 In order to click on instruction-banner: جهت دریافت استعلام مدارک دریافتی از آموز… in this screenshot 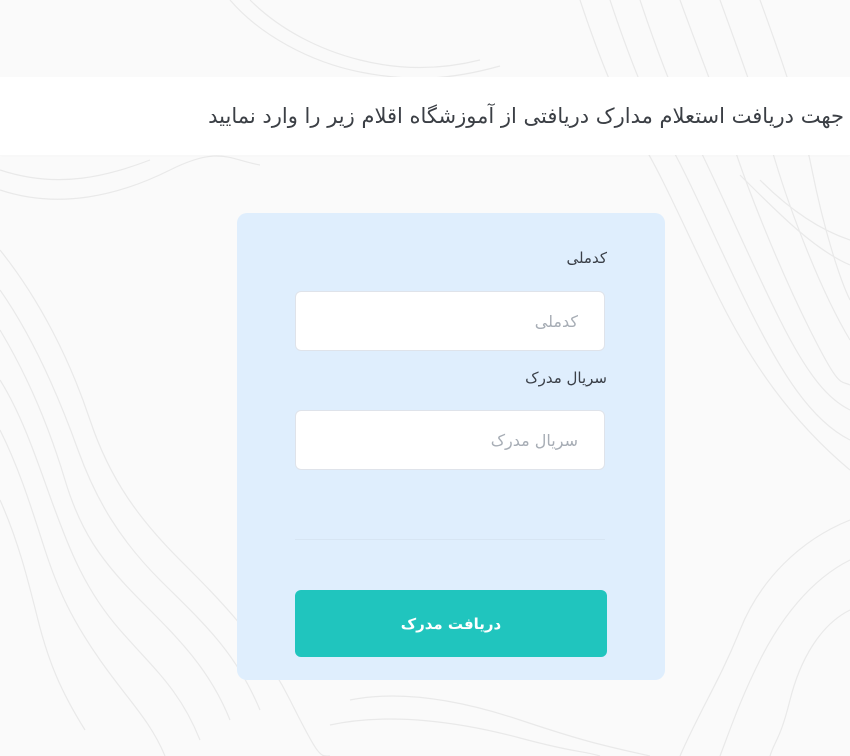, I will do `click(425, 116)`.